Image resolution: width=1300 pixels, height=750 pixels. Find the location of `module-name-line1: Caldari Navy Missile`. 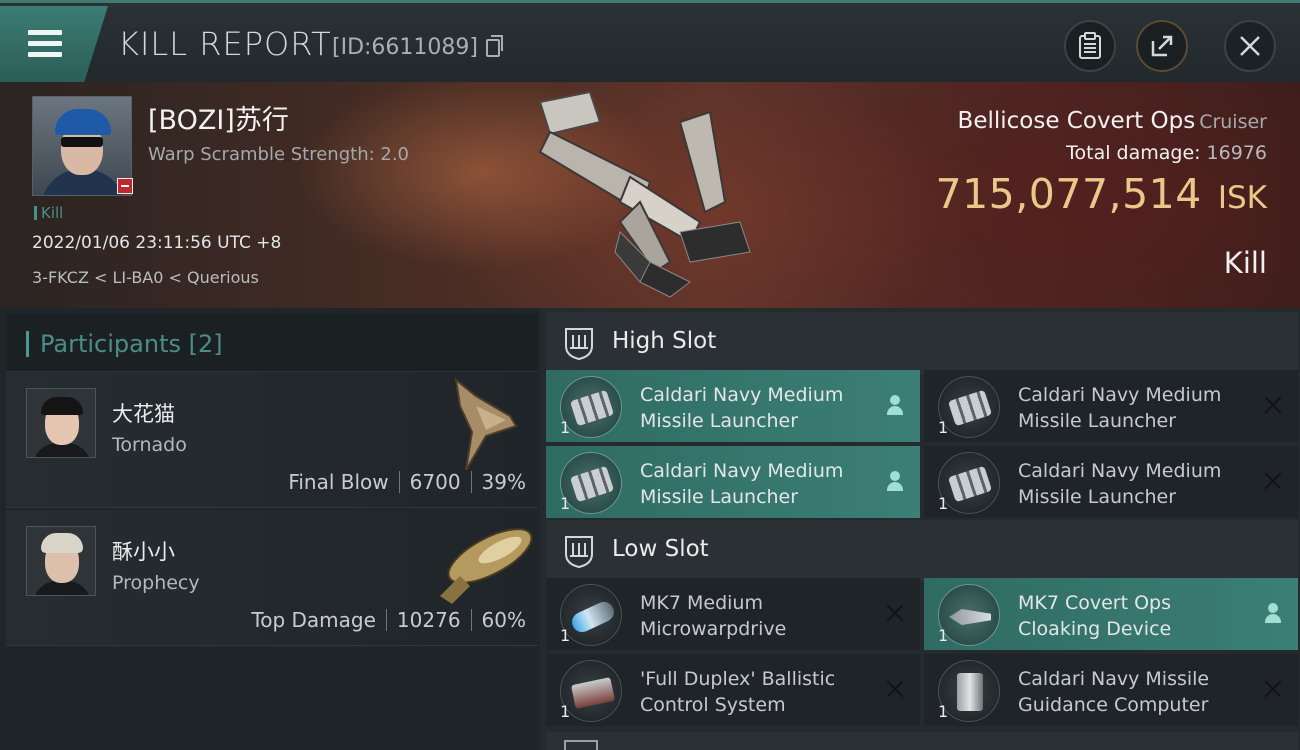

module-name-line1: Caldari Navy Missile is located at coordinates (1114, 679).